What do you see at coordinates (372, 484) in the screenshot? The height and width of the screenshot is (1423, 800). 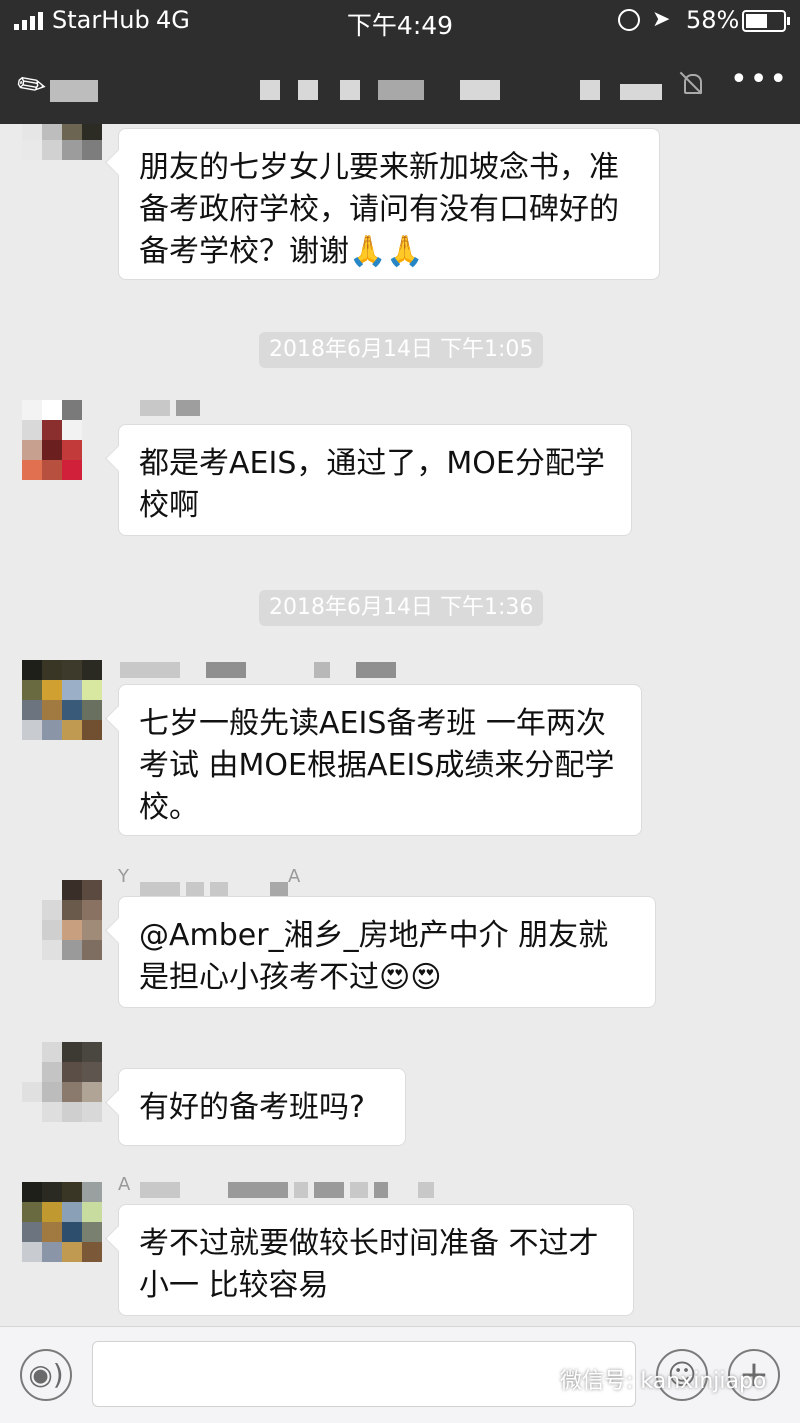 I see `message-text: 都是考AEIS，通过了，MOE分配学校啊` at bounding box center [372, 484].